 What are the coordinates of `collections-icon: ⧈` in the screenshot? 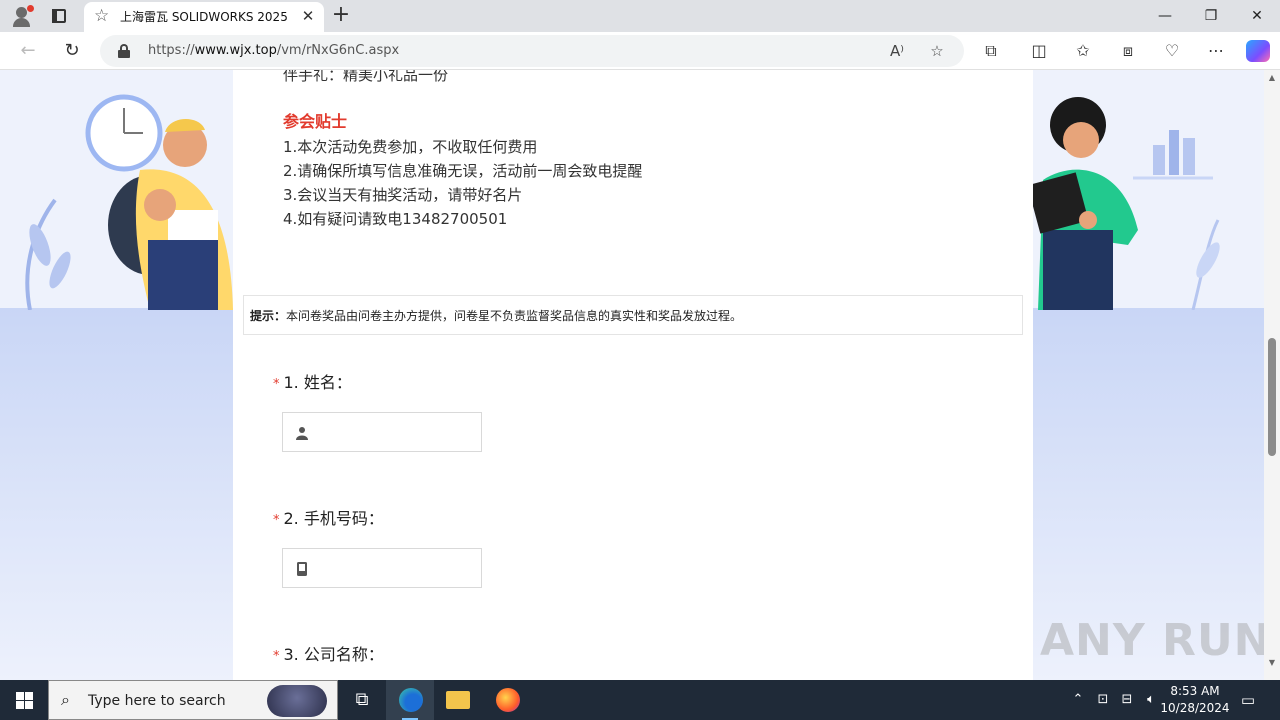 It's located at (1128, 51).